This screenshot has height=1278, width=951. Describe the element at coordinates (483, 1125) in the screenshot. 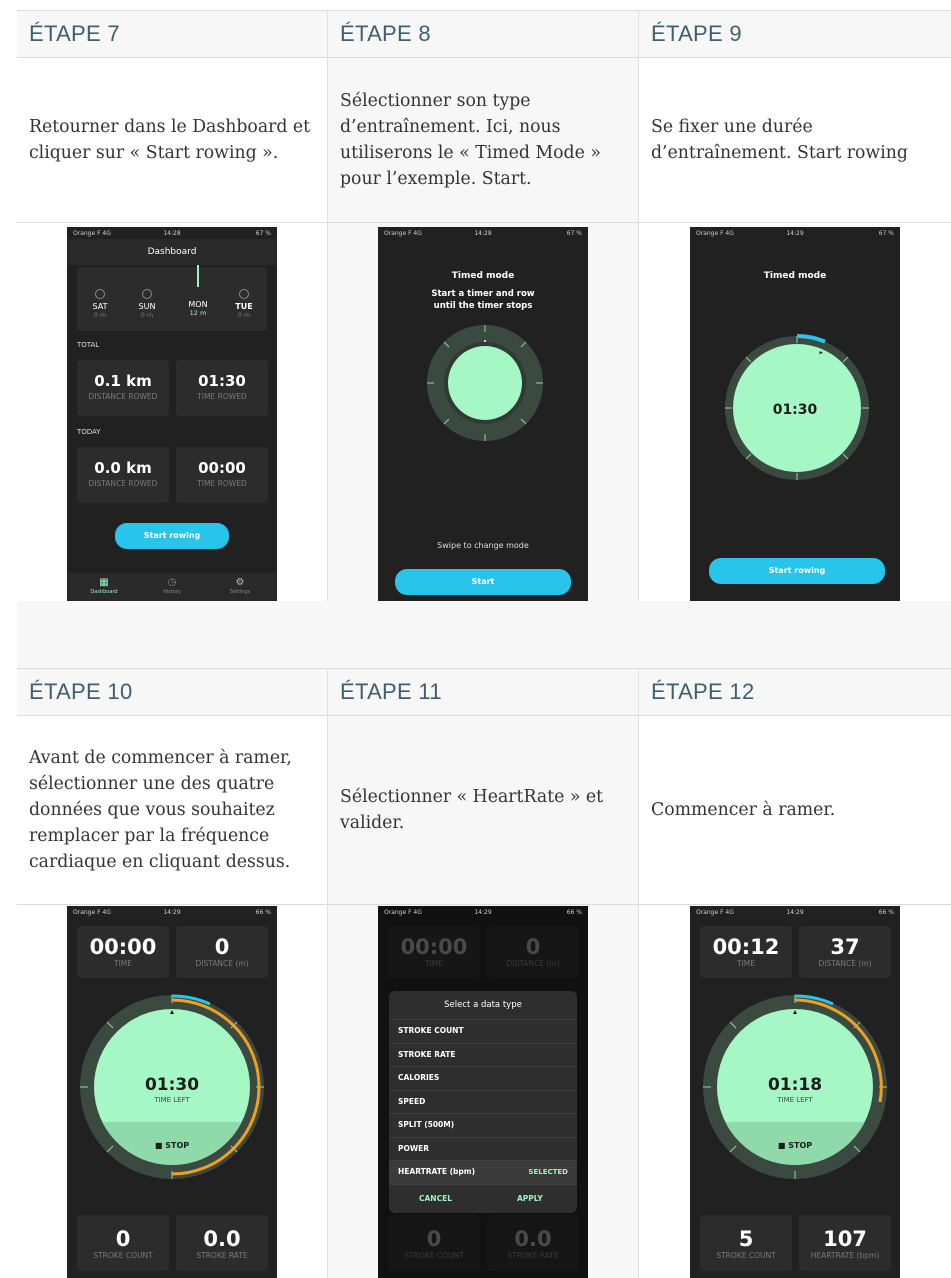

I see `option-split: SPLIT (500M)` at that location.